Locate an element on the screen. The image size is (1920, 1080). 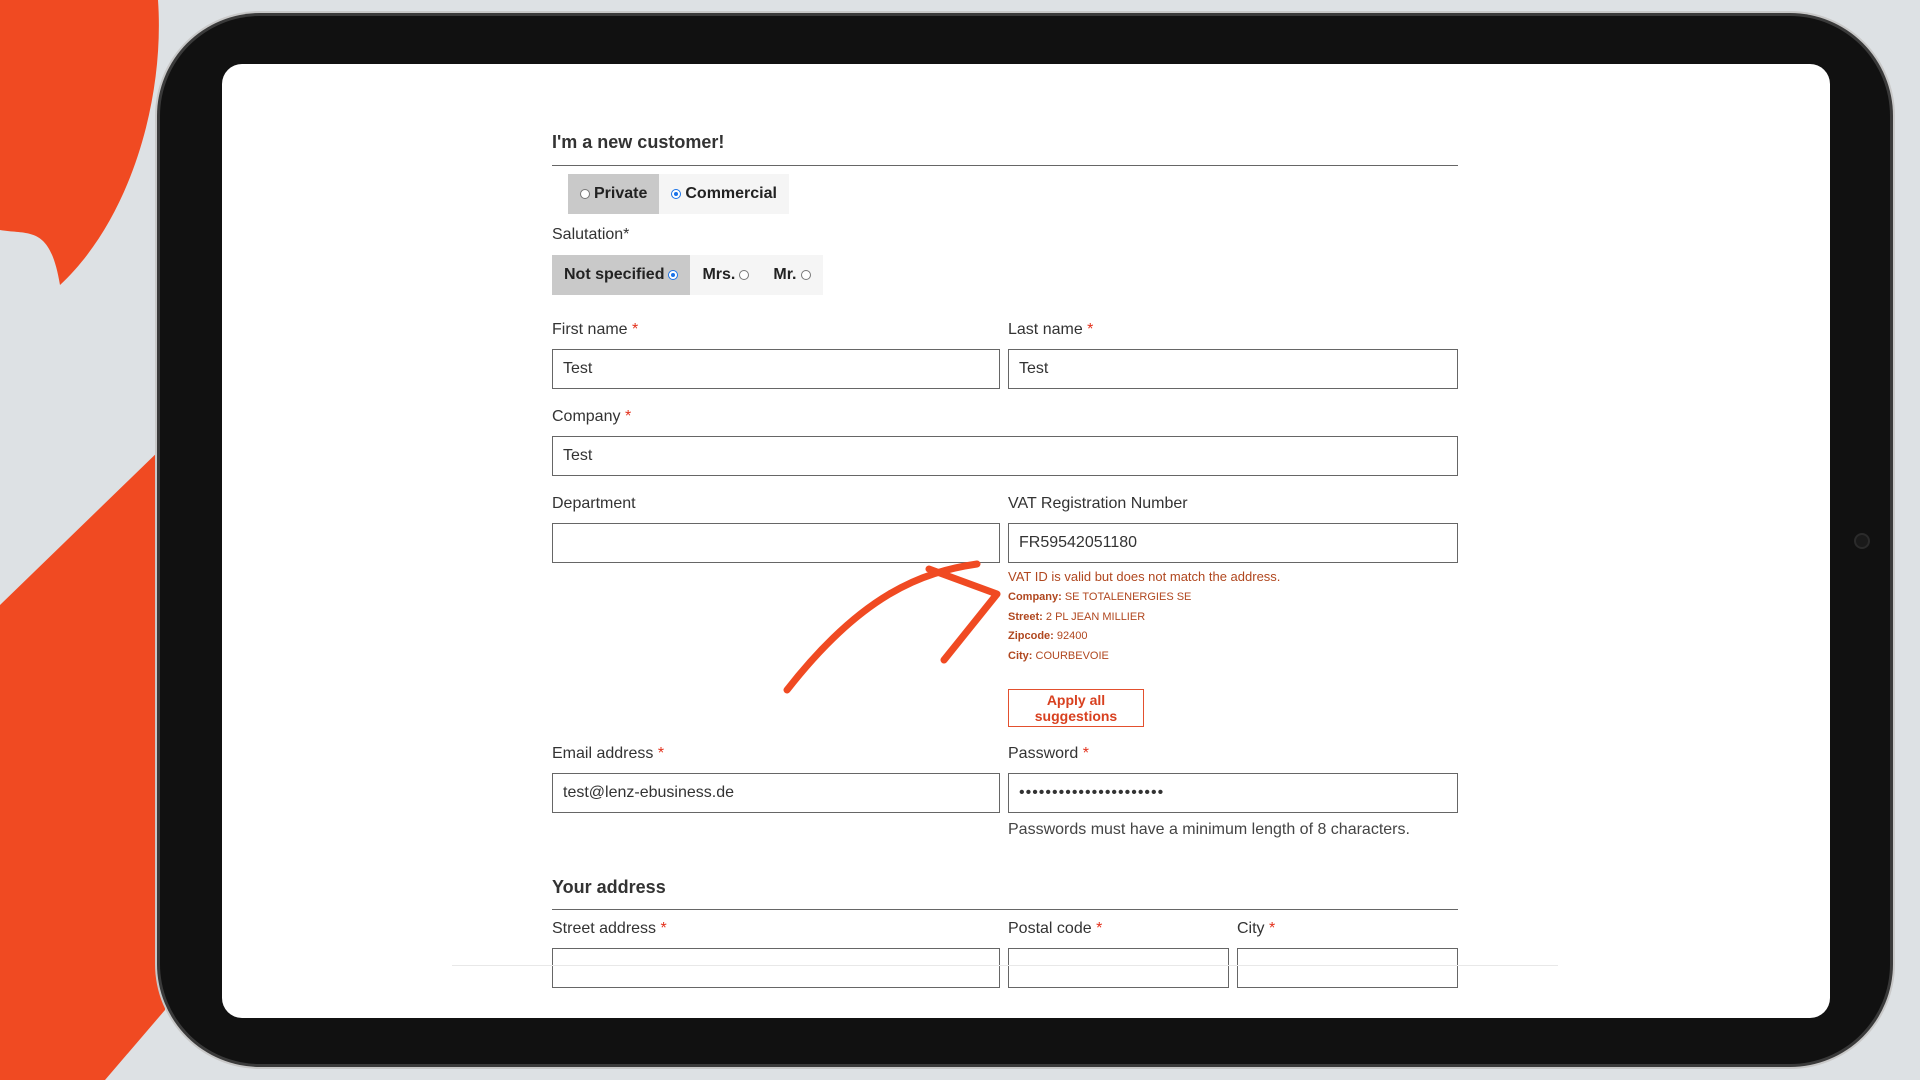
camera-icon is located at coordinates (1862, 541).